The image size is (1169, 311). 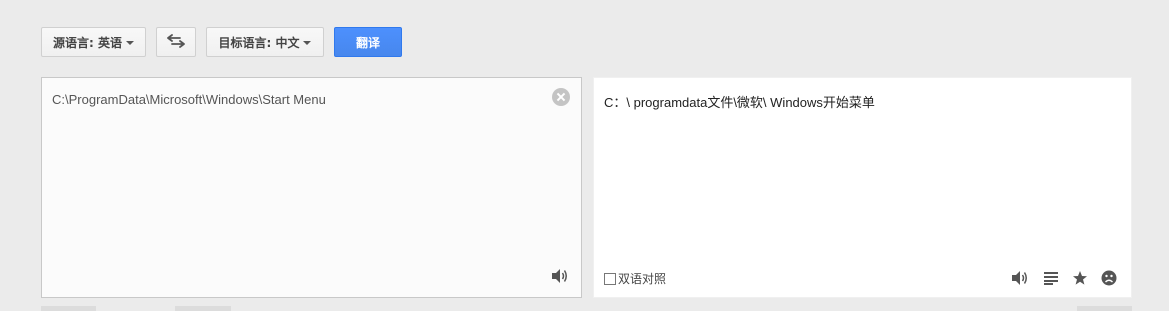 I want to click on swap-languages-button, so click(x=176, y=42).